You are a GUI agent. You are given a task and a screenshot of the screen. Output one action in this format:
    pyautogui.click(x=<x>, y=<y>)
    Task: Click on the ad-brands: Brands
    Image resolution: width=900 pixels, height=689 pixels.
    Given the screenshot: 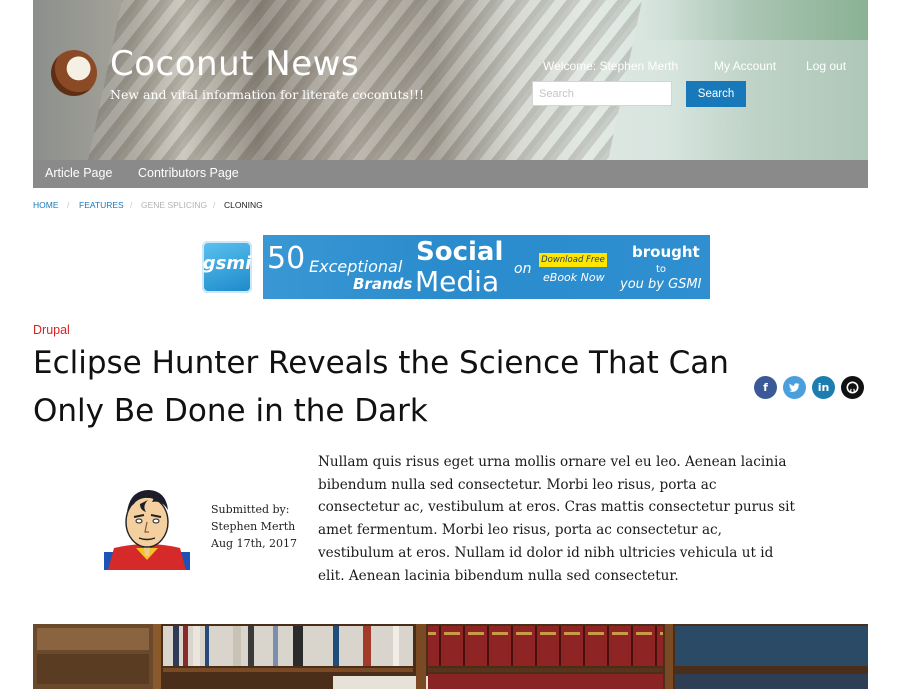 What is the action you would take?
    pyautogui.click(x=383, y=284)
    